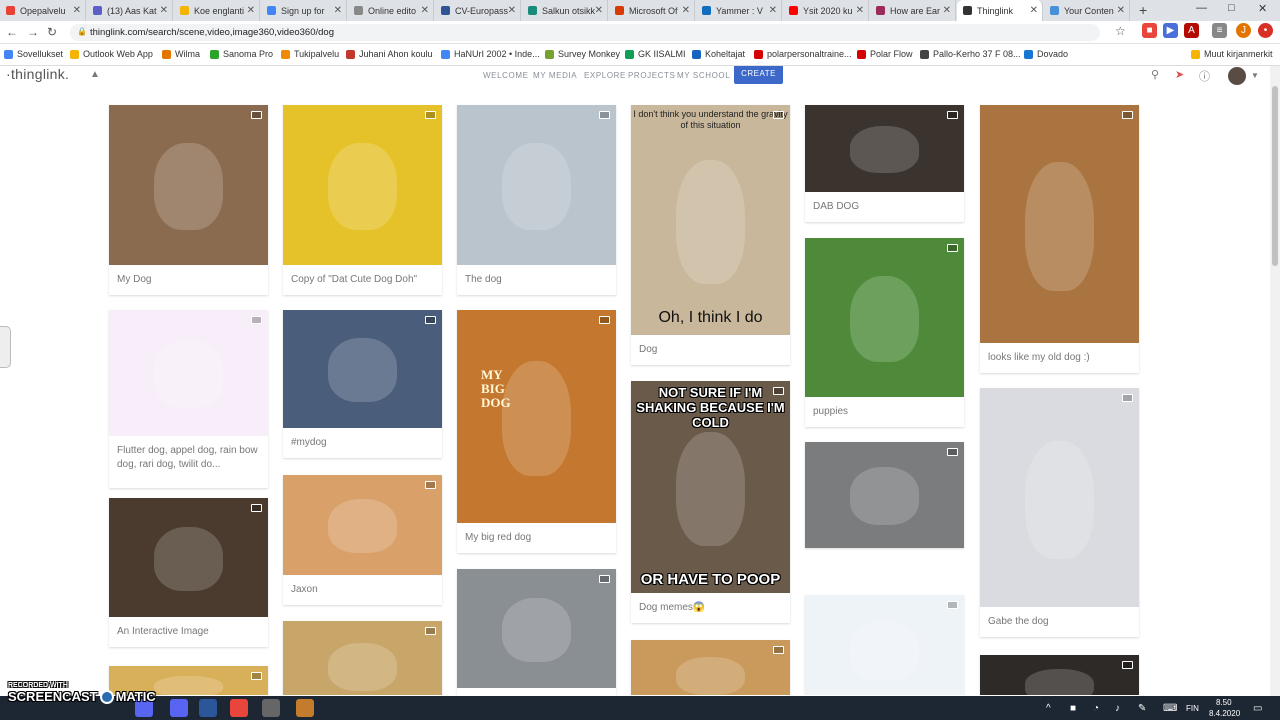 The height and width of the screenshot is (720, 1280). I want to click on scene-card: The dog, so click(536, 200).